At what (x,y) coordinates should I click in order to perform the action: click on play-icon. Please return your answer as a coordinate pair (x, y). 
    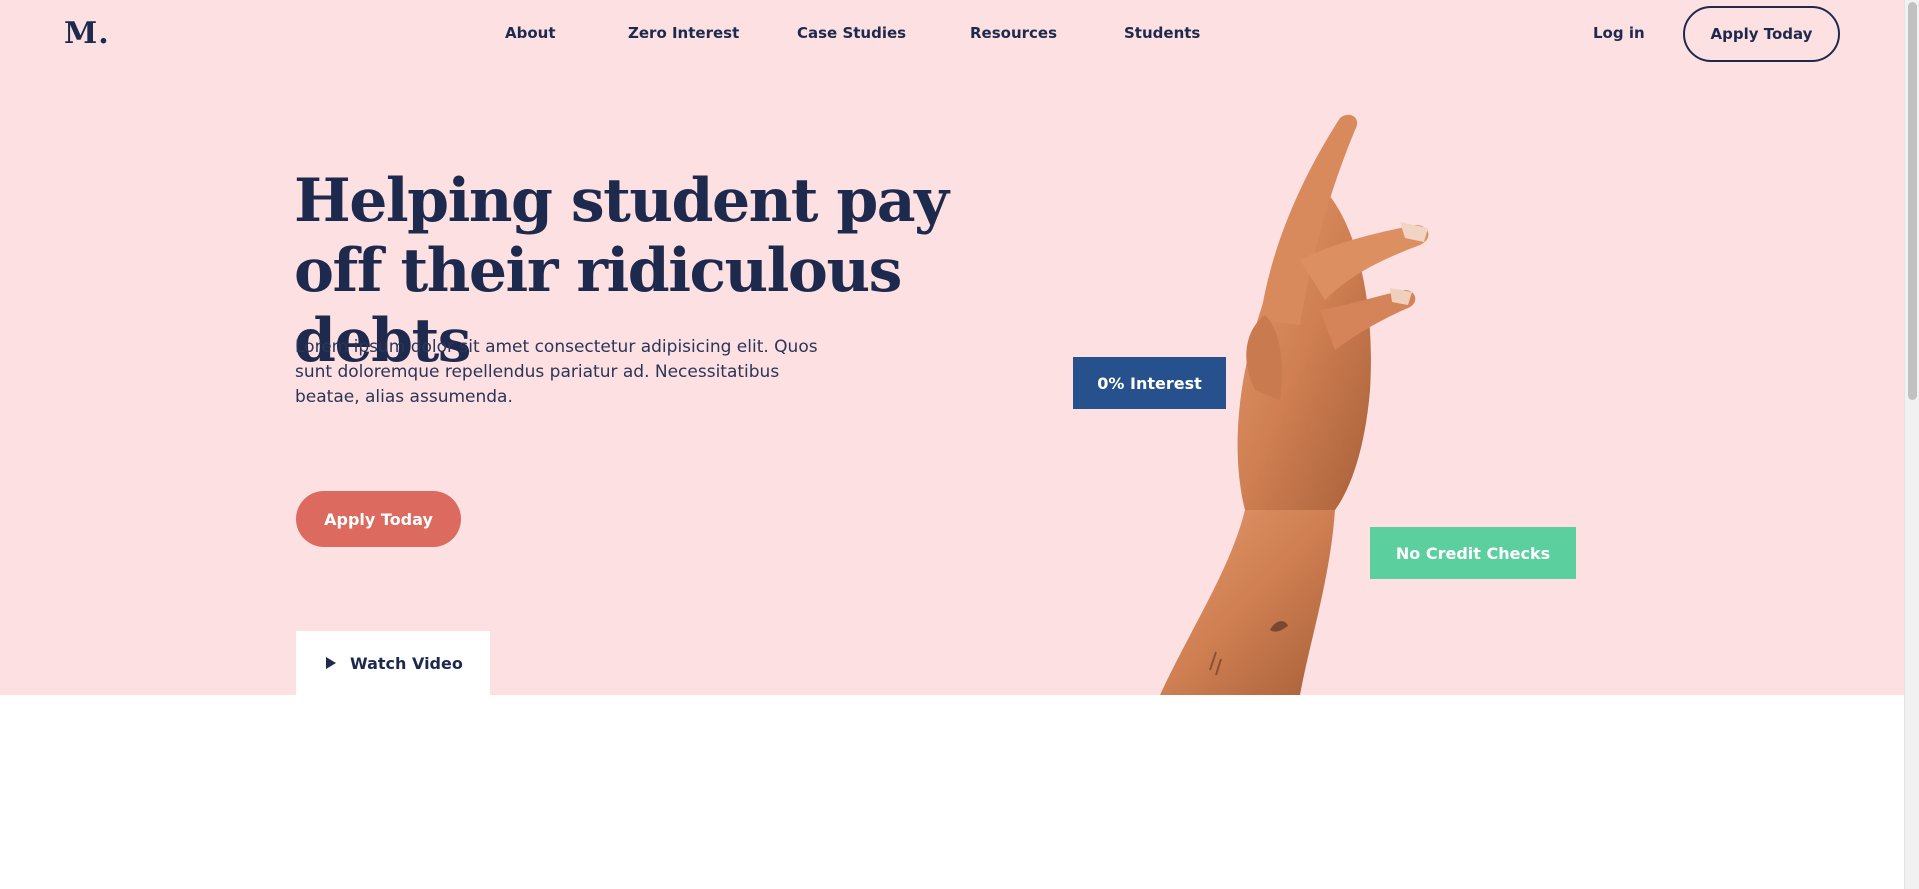
    Looking at the image, I should click on (331, 663).